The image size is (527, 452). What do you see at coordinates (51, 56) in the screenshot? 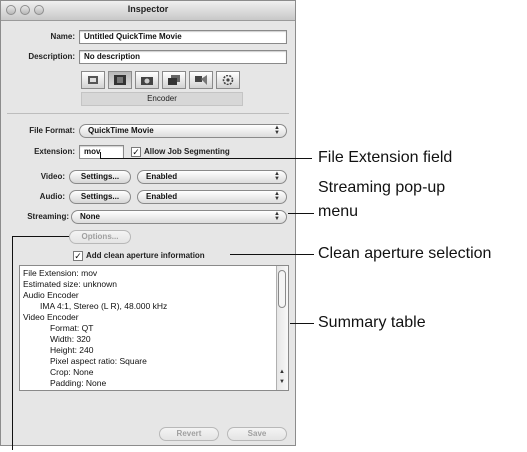
I see `description-label: Description:` at bounding box center [51, 56].